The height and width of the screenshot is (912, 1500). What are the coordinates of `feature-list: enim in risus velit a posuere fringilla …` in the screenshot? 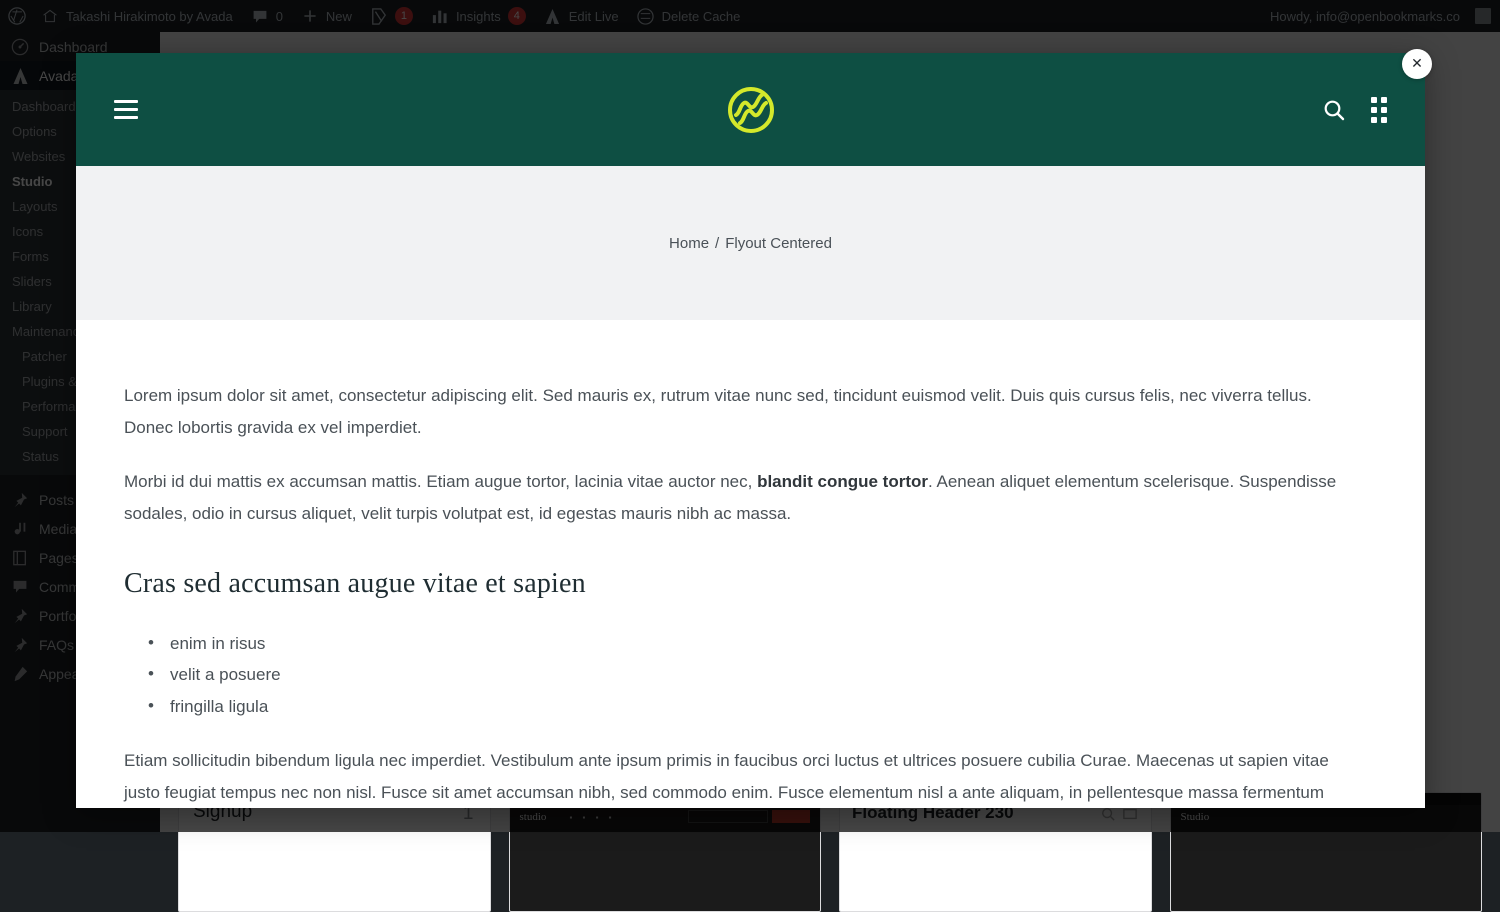 It's located at (750, 675).